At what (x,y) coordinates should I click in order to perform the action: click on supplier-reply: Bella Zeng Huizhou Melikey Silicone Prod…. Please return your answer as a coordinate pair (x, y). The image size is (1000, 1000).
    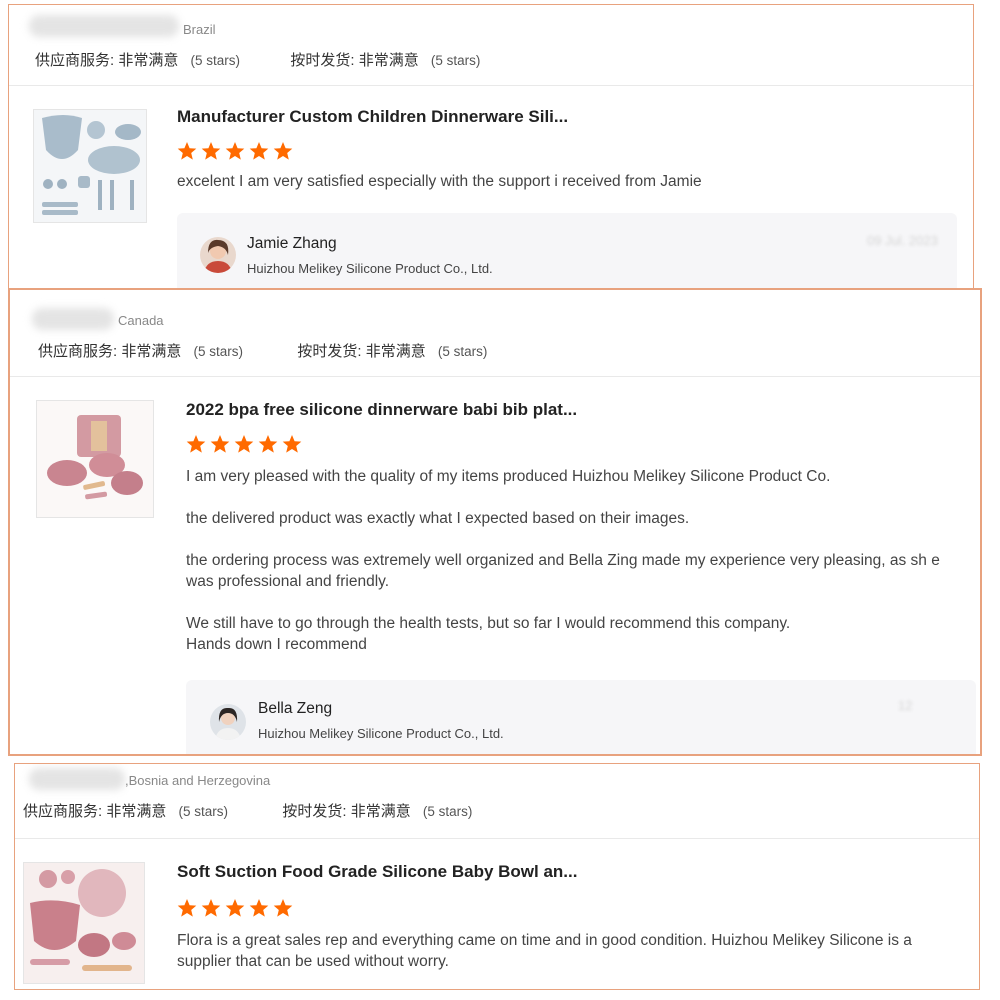
    Looking at the image, I should click on (581, 717).